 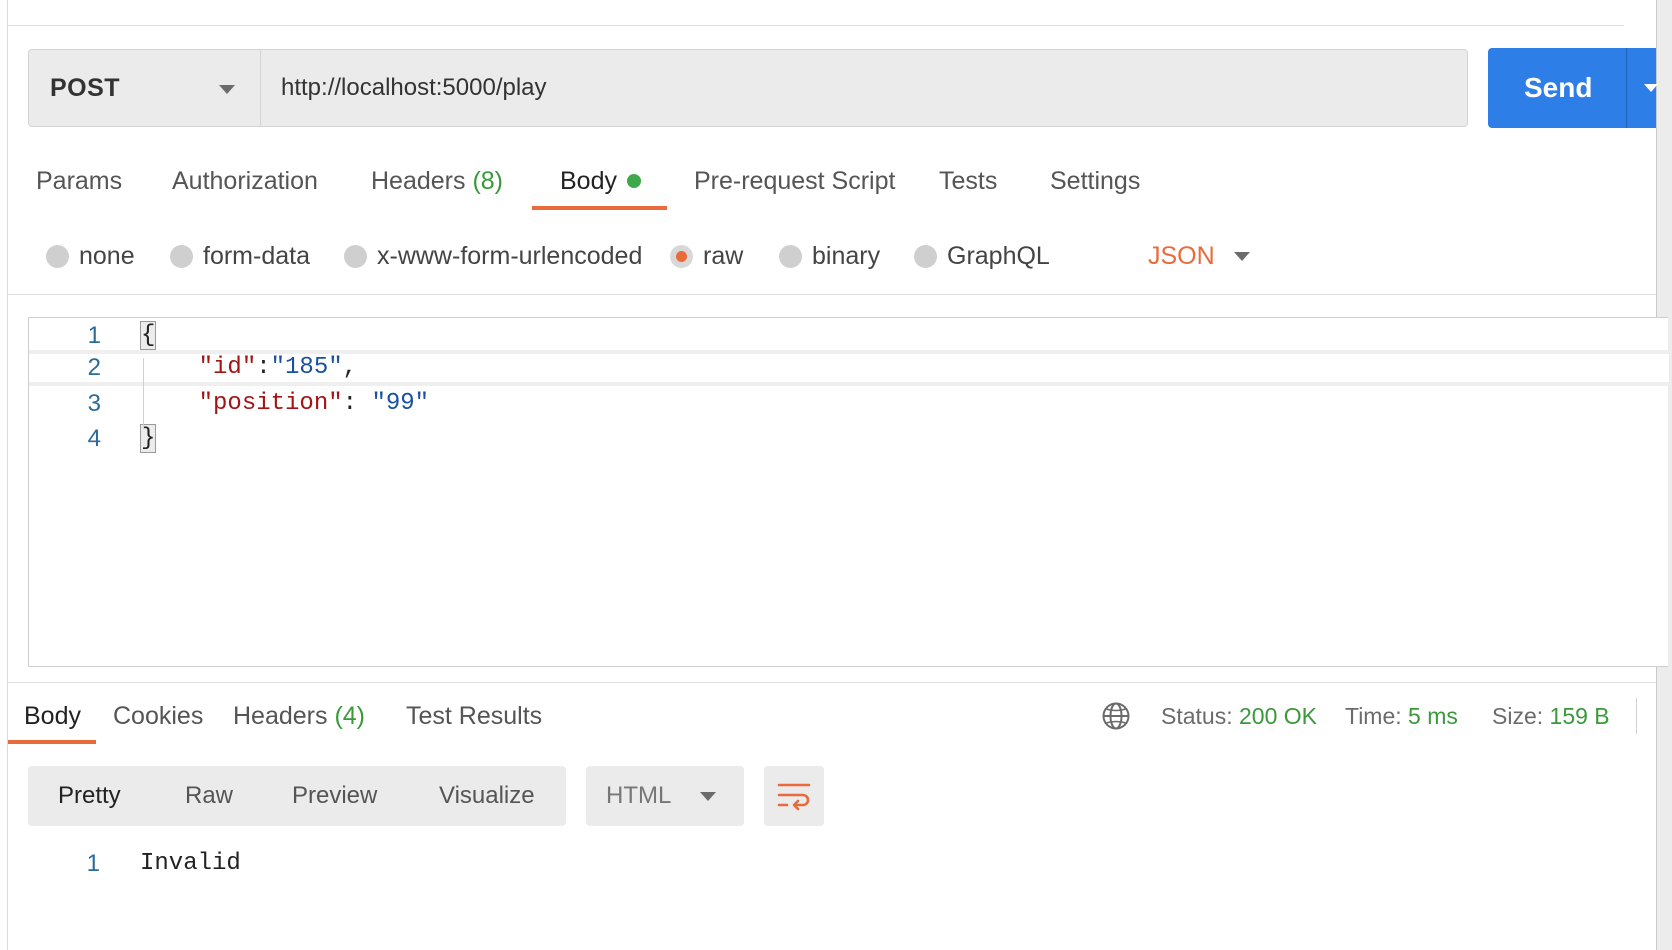 What do you see at coordinates (148, 438) in the screenshot?
I see `code-brace: }` at bounding box center [148, 438].